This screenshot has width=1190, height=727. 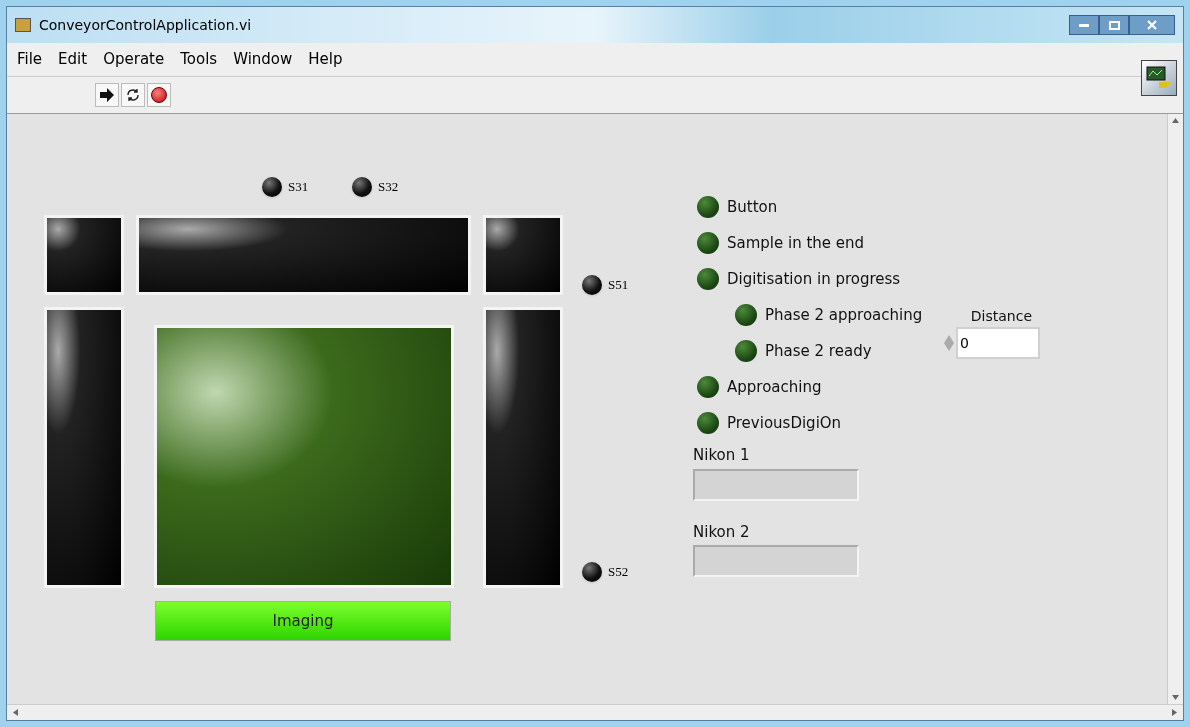 I want to click on menu-item: Operate, so click(x=134, y=59).